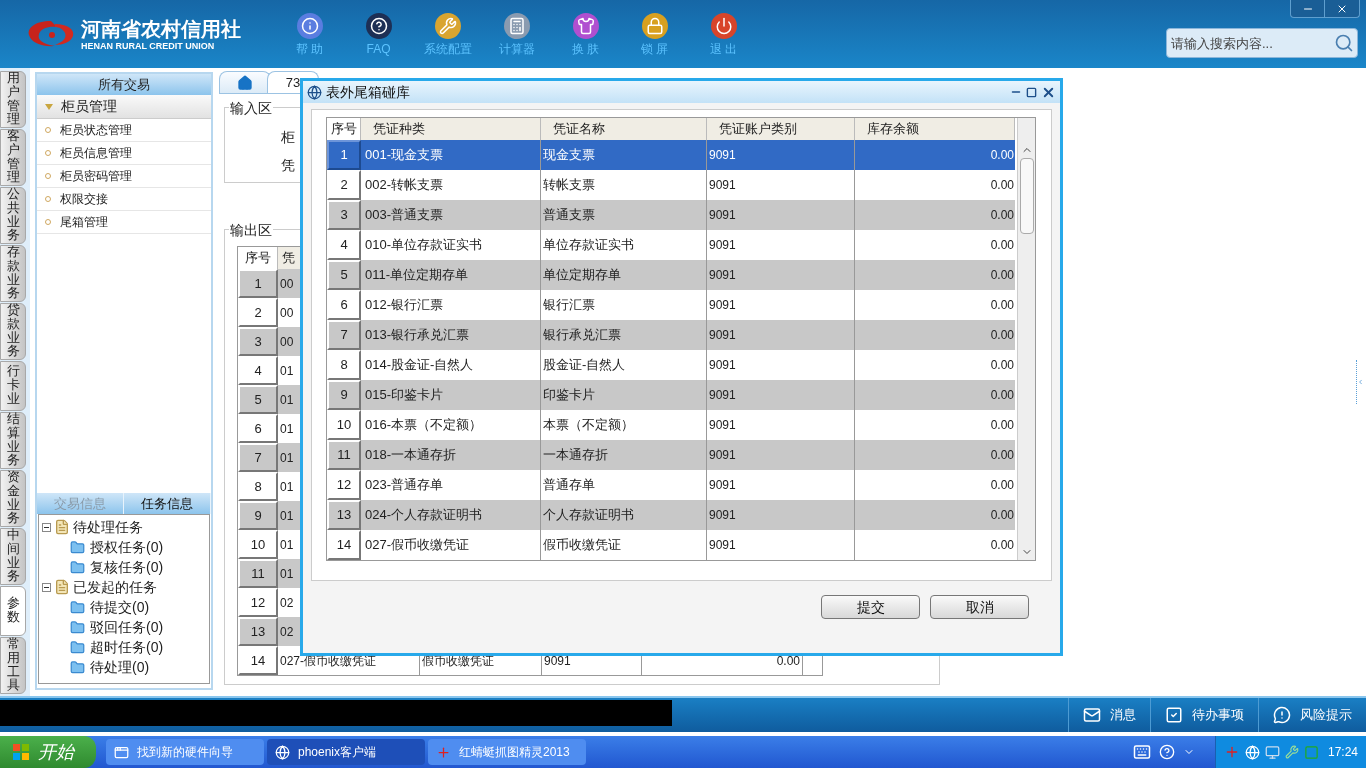 The image size is (1366, 768). I want to click on status-button: 风险提示, so click(1312, 715).